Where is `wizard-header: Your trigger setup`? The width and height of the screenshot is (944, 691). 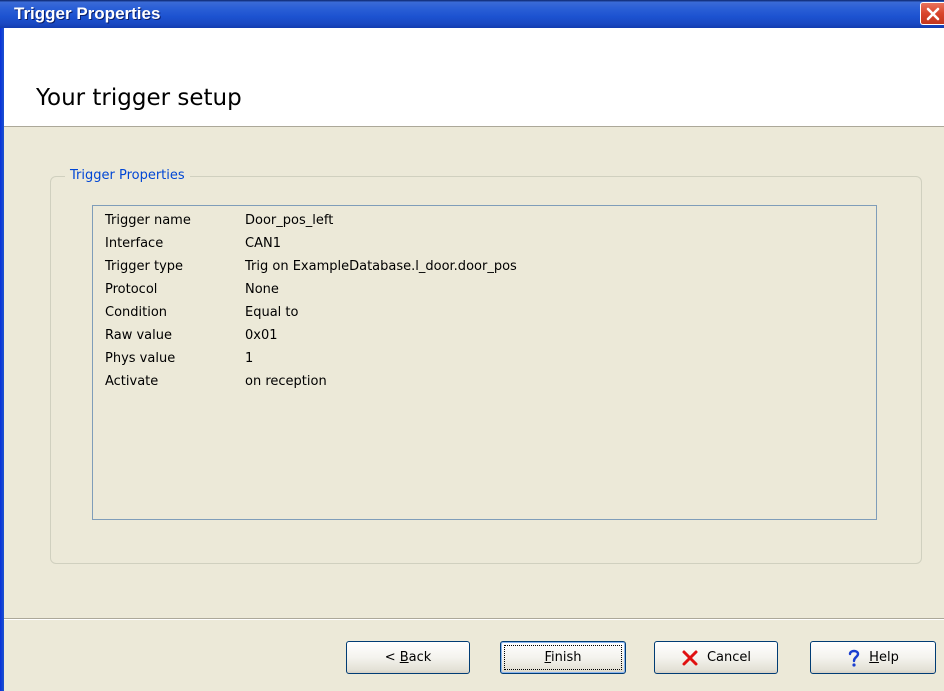
wizard-header: Your trigger setup is located at coordinates (474, 77).